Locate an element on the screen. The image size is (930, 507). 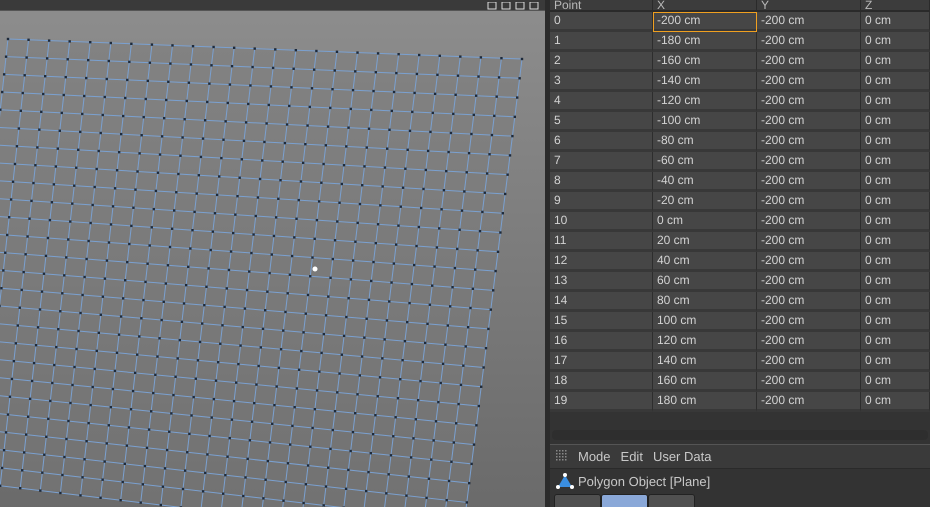
table-cell: 15 is located at coordinates (601, 322).